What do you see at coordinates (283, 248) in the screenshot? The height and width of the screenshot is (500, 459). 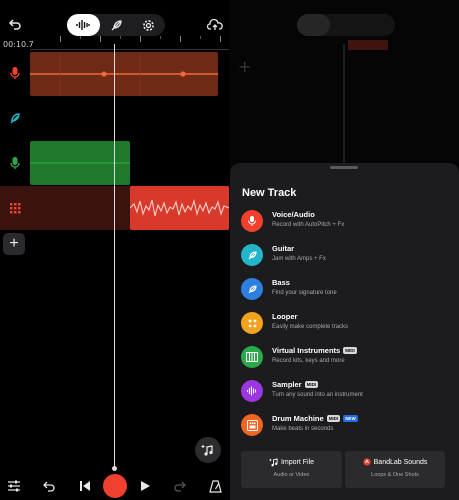 I see `item-title: Guitar` at bounding box center [283, 248].